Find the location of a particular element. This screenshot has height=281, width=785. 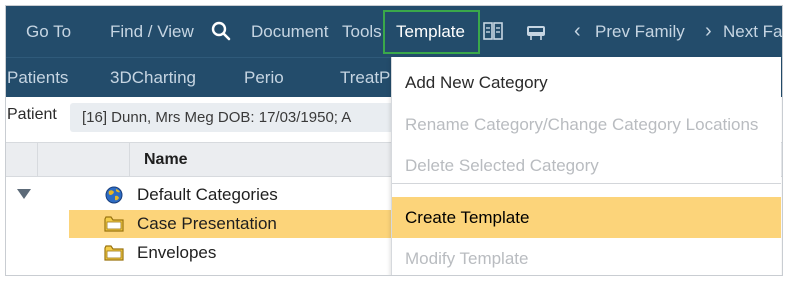

menu-document: Document is located at coordinates (289, 31).